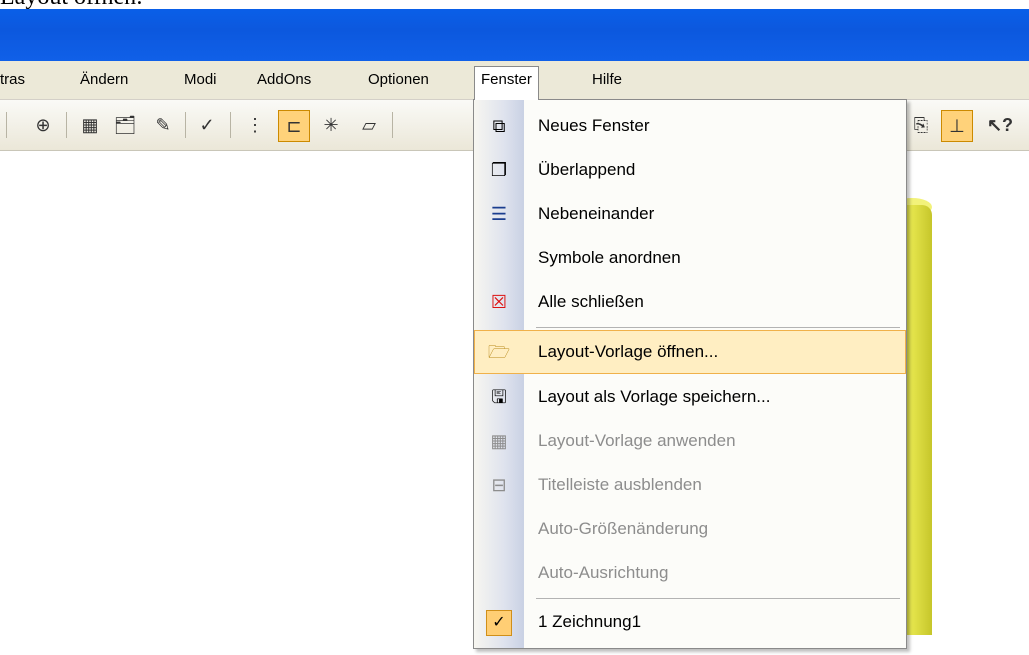  What do you see at coordinates (90, 125) in the screenshot?
I see `layer-icon: ▦` at bounding box center [90, 125].